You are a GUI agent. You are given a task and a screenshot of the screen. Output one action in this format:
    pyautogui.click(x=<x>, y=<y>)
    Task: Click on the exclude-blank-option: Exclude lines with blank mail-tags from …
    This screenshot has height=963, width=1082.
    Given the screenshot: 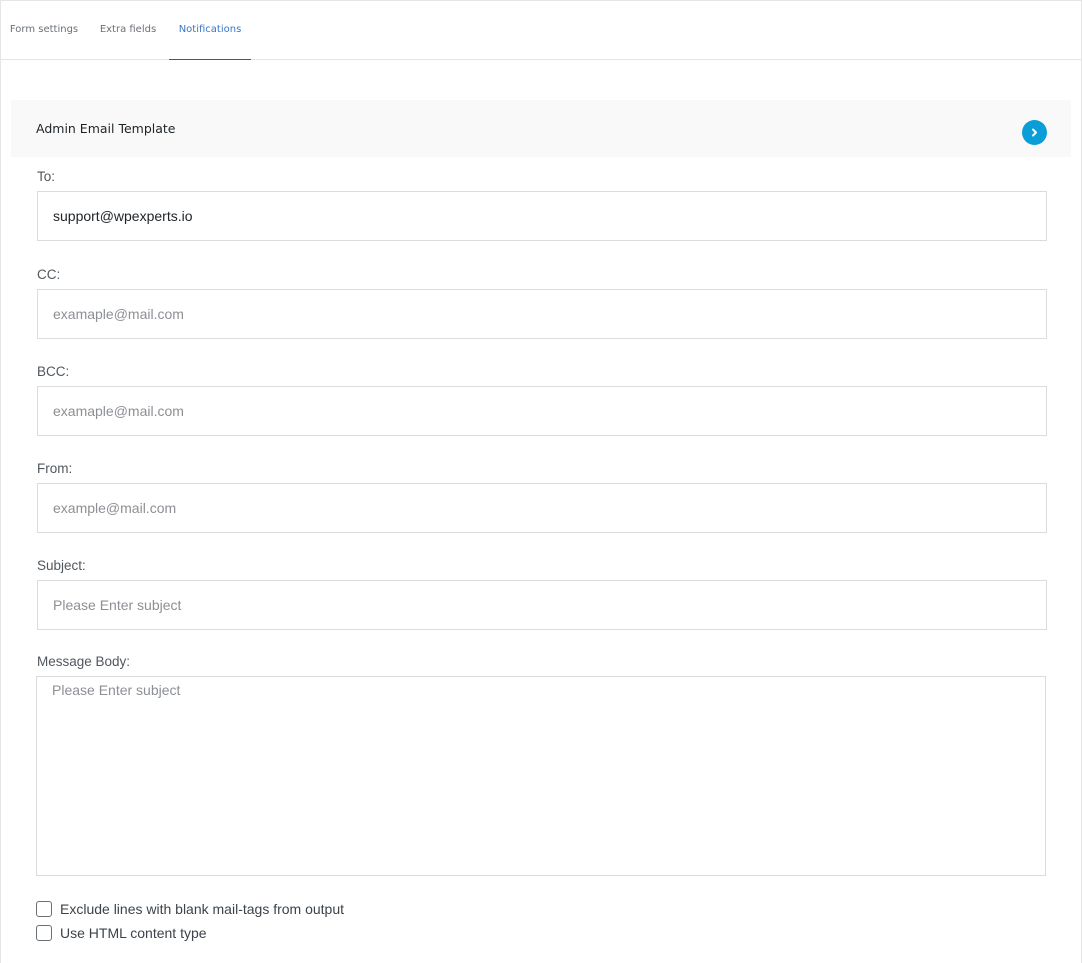 What is the action you would take?
    pyautogui.click(x=190, y=909)
    